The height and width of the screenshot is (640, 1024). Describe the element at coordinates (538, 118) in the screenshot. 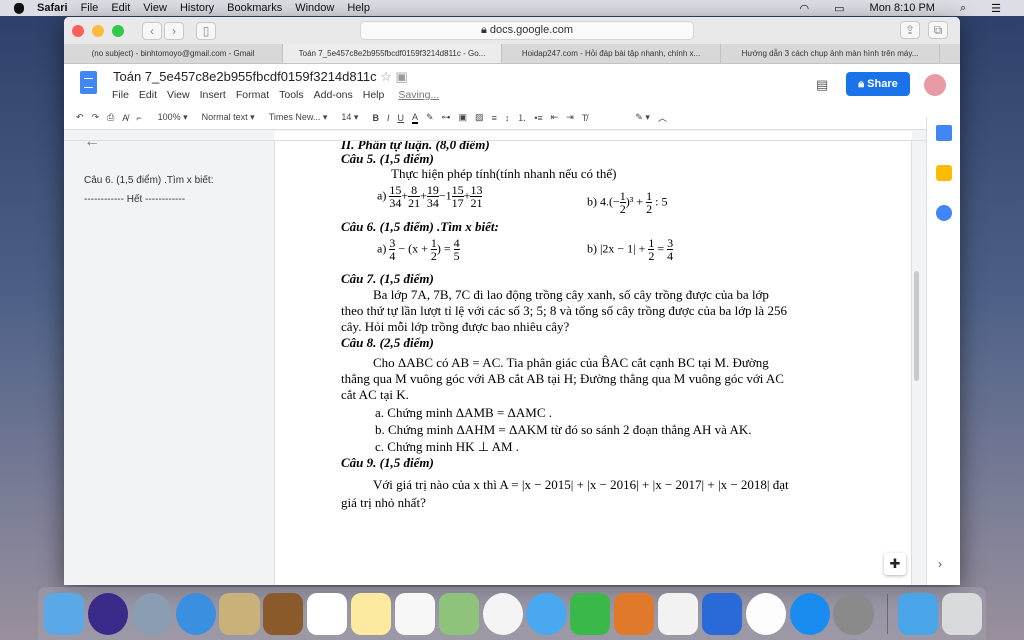

I see `bulleted-list-icon: •≡` at that location.